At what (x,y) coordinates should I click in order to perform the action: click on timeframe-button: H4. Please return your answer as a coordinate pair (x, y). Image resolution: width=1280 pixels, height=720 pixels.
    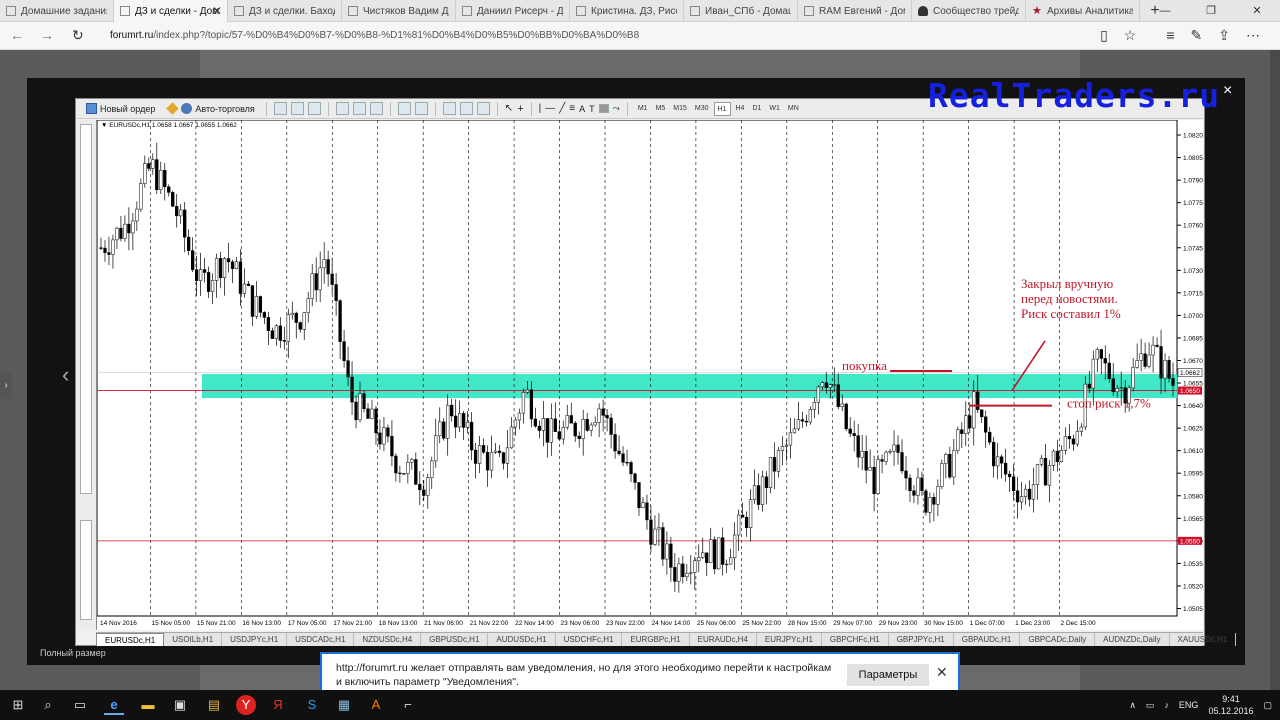
    Looking at the image, I should click on (740, 109).